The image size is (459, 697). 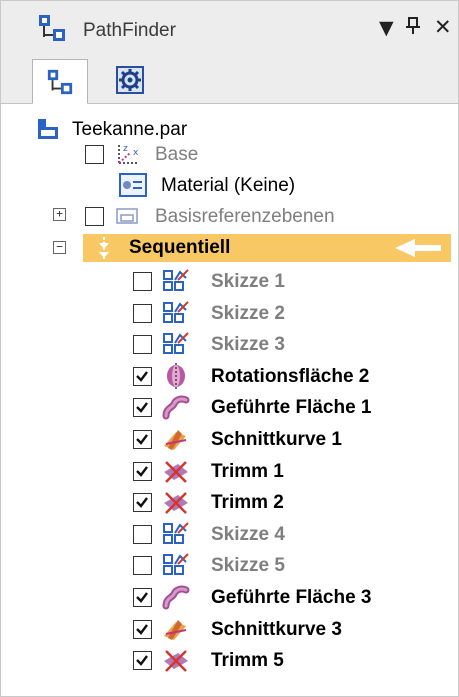 What do you see at coordinates (247, 503) in the screenshot?
I see `tree-item-label: Trimm 2` at bounding box center [247, 503].